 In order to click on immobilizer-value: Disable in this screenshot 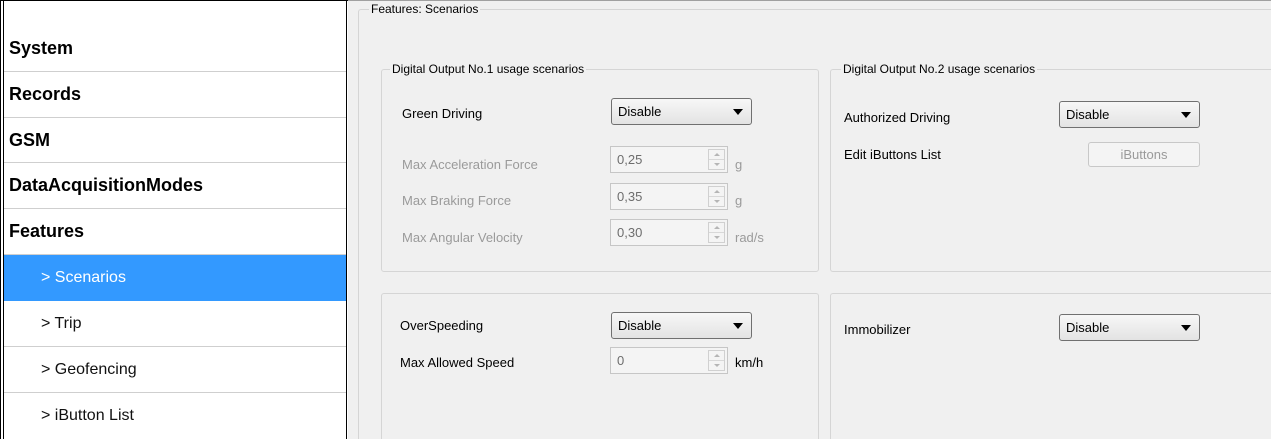, I will do `click(1088, 327)`.